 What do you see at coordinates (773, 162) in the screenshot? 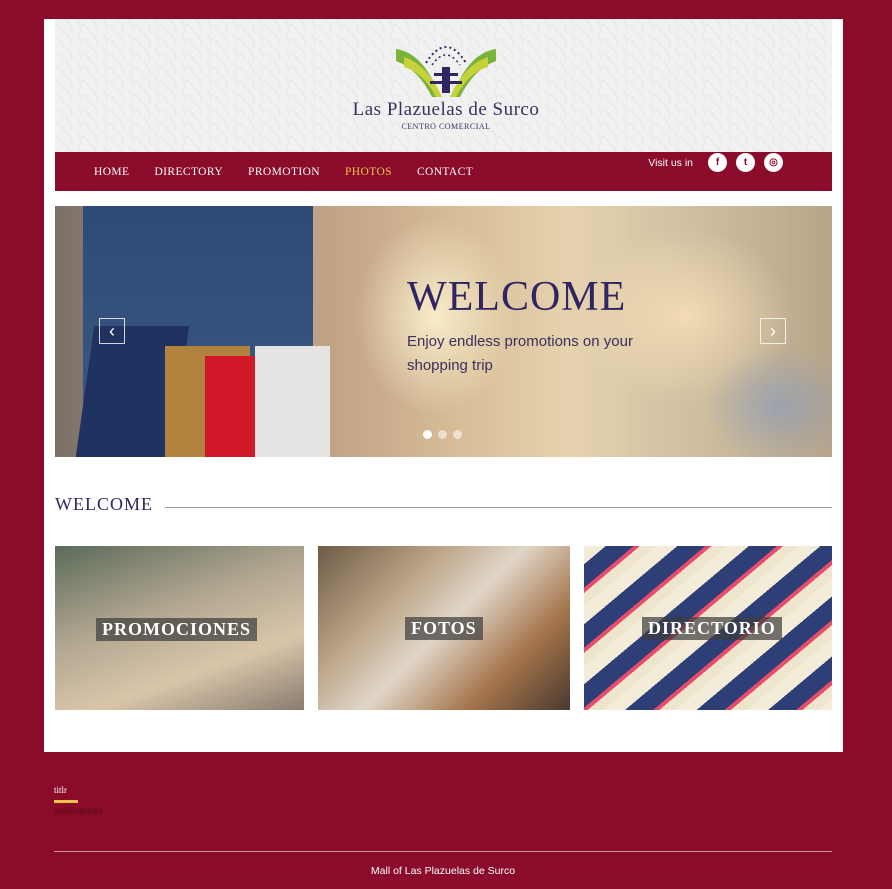
I see `instagram-icon: ◎` at bounding box center [773, 162].